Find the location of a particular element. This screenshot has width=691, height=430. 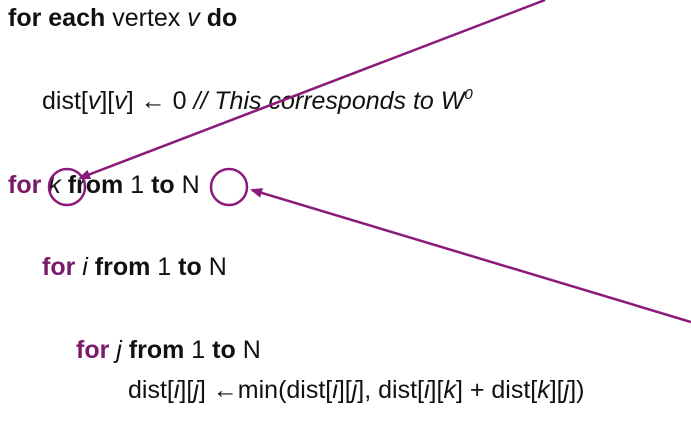

superscript-zero: 0 is located at coordinates (468, 94).